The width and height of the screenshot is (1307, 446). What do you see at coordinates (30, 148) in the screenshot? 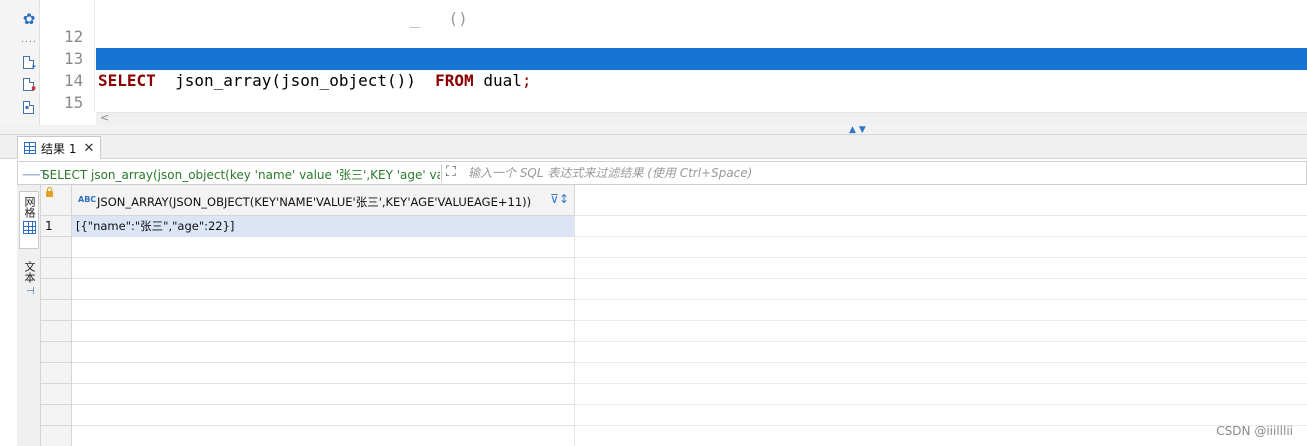
I see `table-grid-icon` at bounding box center [30, 148].